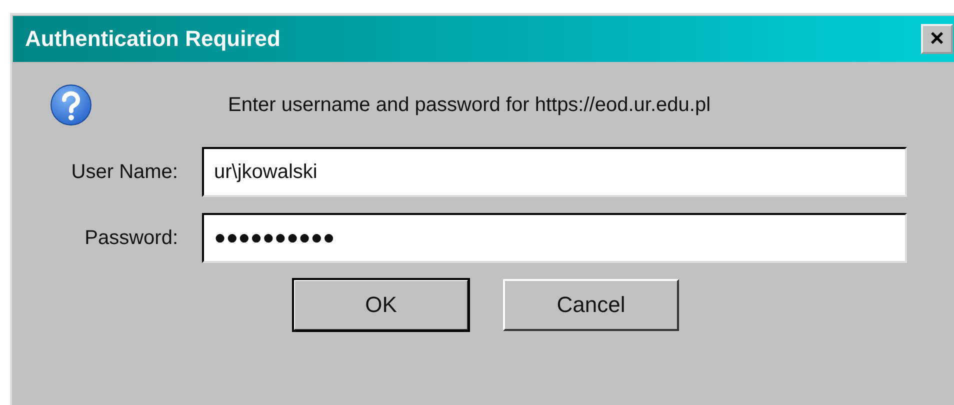 This screenshot has width=954, height=405. I want to click on window-title: Authentication Required, so click(153, 39).